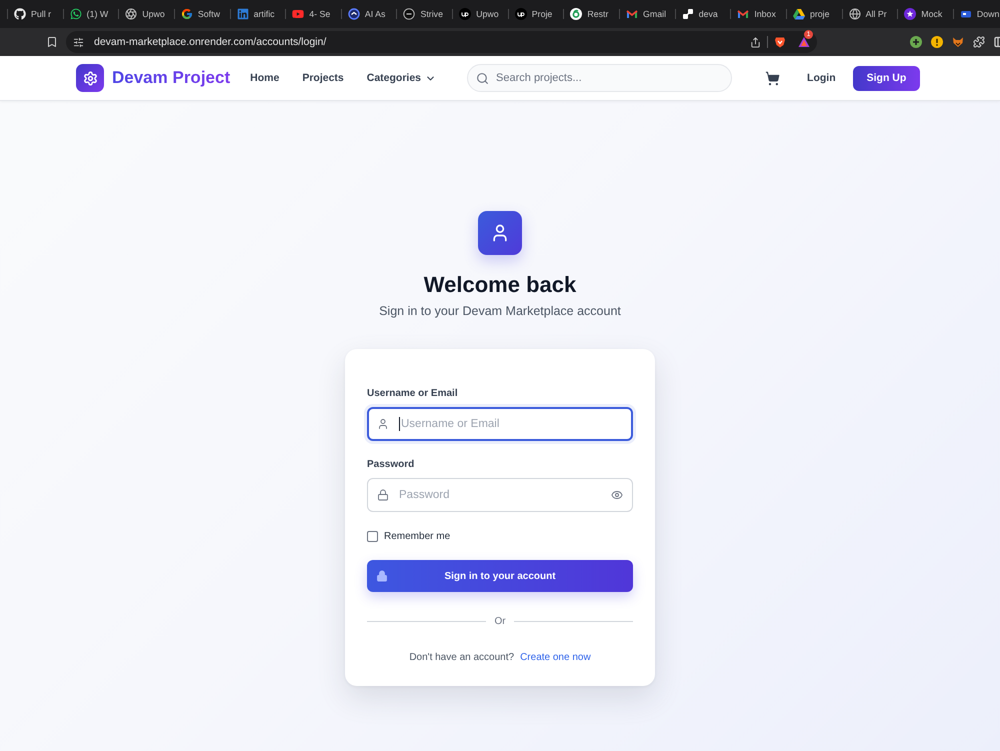 This screenshot has height=751, width=1000. What do you see at coordinates (925, 14) in the screenshot?
I see `browser-tab: Mock` at bounding box center [925, 14].